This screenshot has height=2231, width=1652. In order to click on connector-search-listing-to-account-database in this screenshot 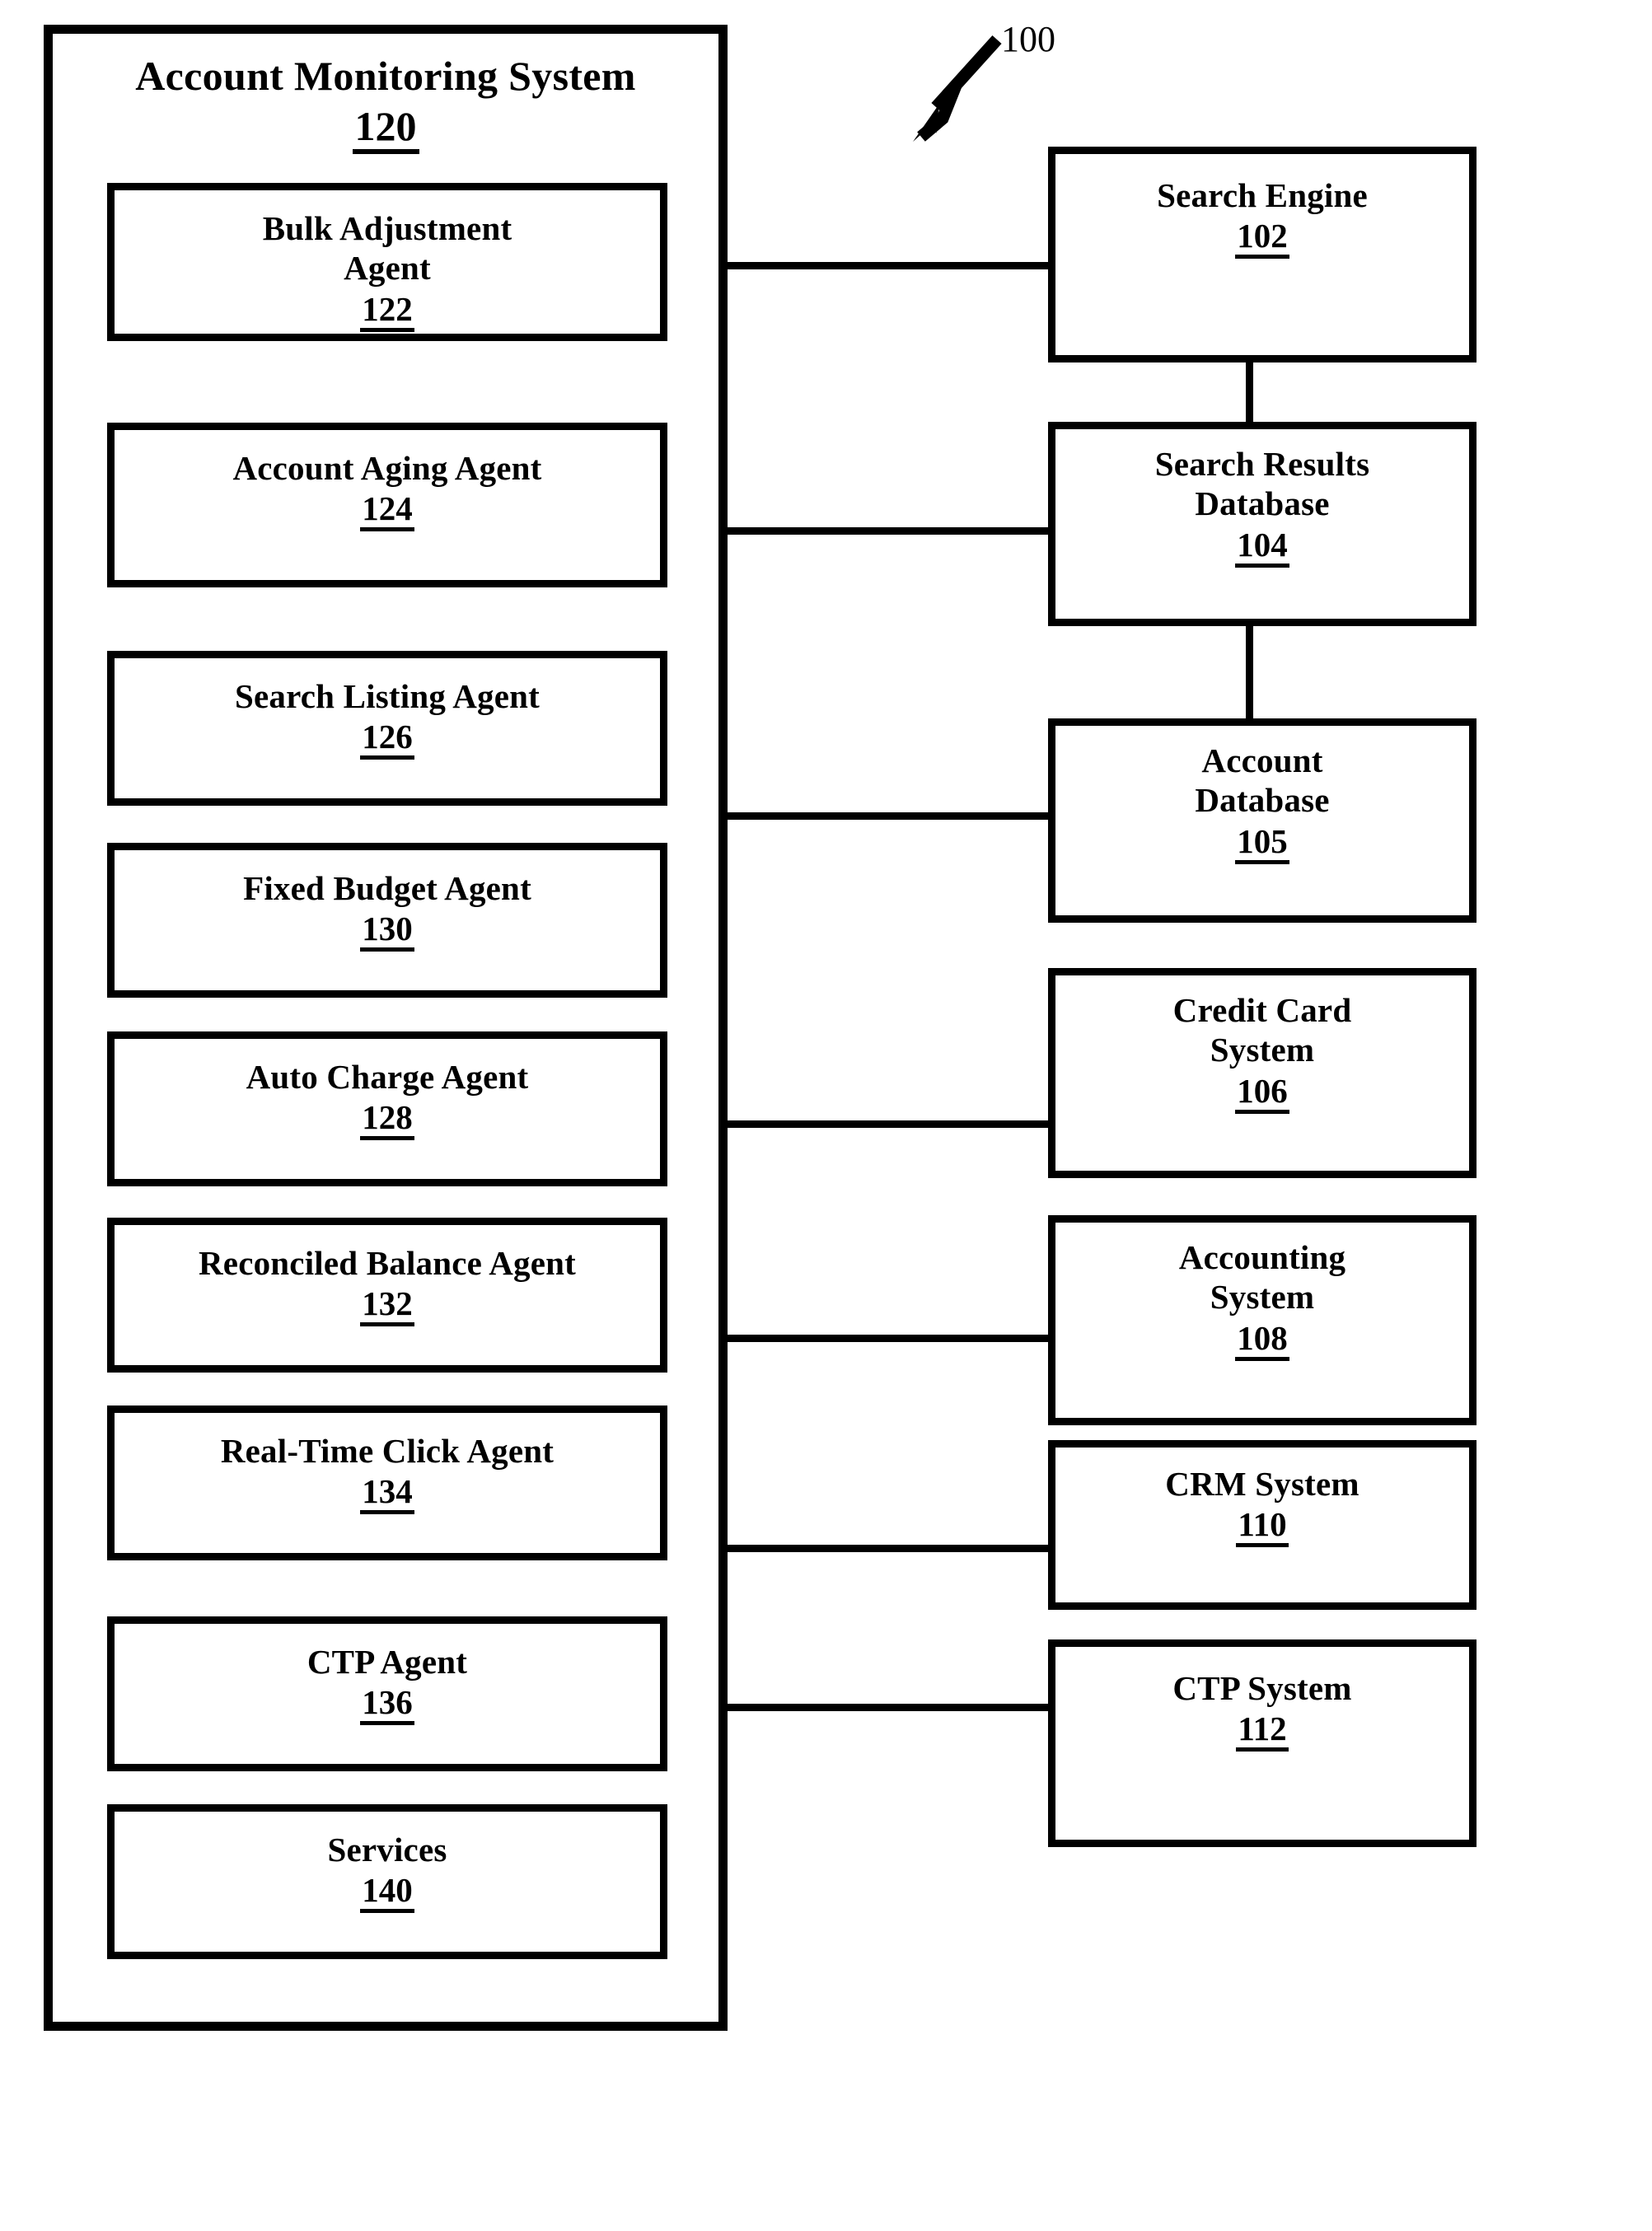, I will do `click(887, 816)`.